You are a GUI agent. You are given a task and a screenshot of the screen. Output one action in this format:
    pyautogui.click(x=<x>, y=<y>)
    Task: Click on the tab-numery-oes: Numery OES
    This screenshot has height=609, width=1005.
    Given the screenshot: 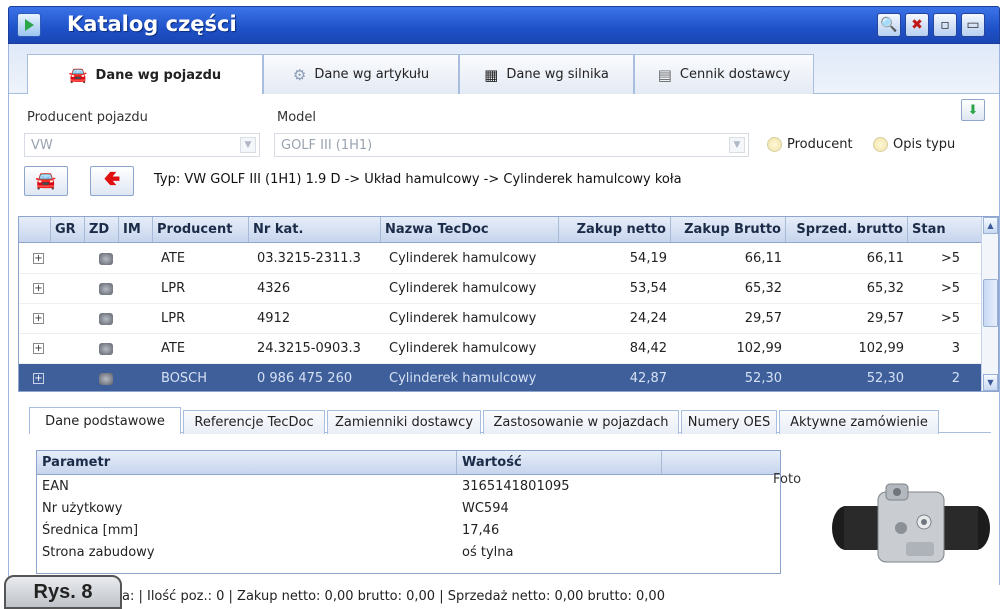 What is the action you would take?
    pyautogui.click(x=729, y=422)
    